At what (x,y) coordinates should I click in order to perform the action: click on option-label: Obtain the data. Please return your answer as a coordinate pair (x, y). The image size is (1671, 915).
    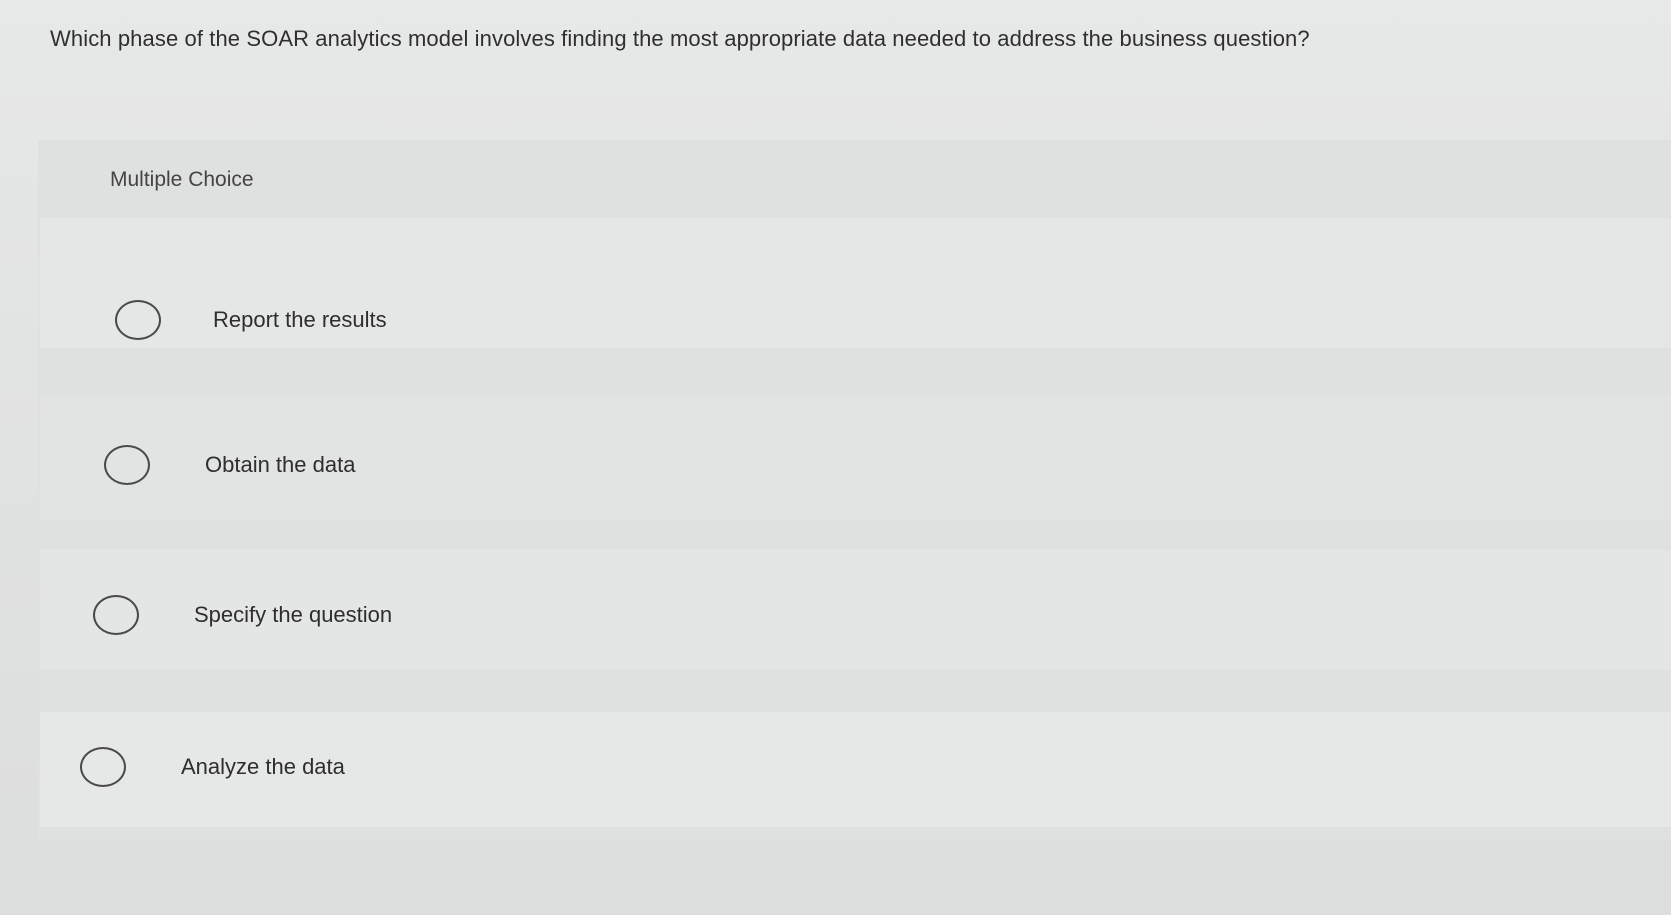
    Looking at the image, I should click on (280, 464).